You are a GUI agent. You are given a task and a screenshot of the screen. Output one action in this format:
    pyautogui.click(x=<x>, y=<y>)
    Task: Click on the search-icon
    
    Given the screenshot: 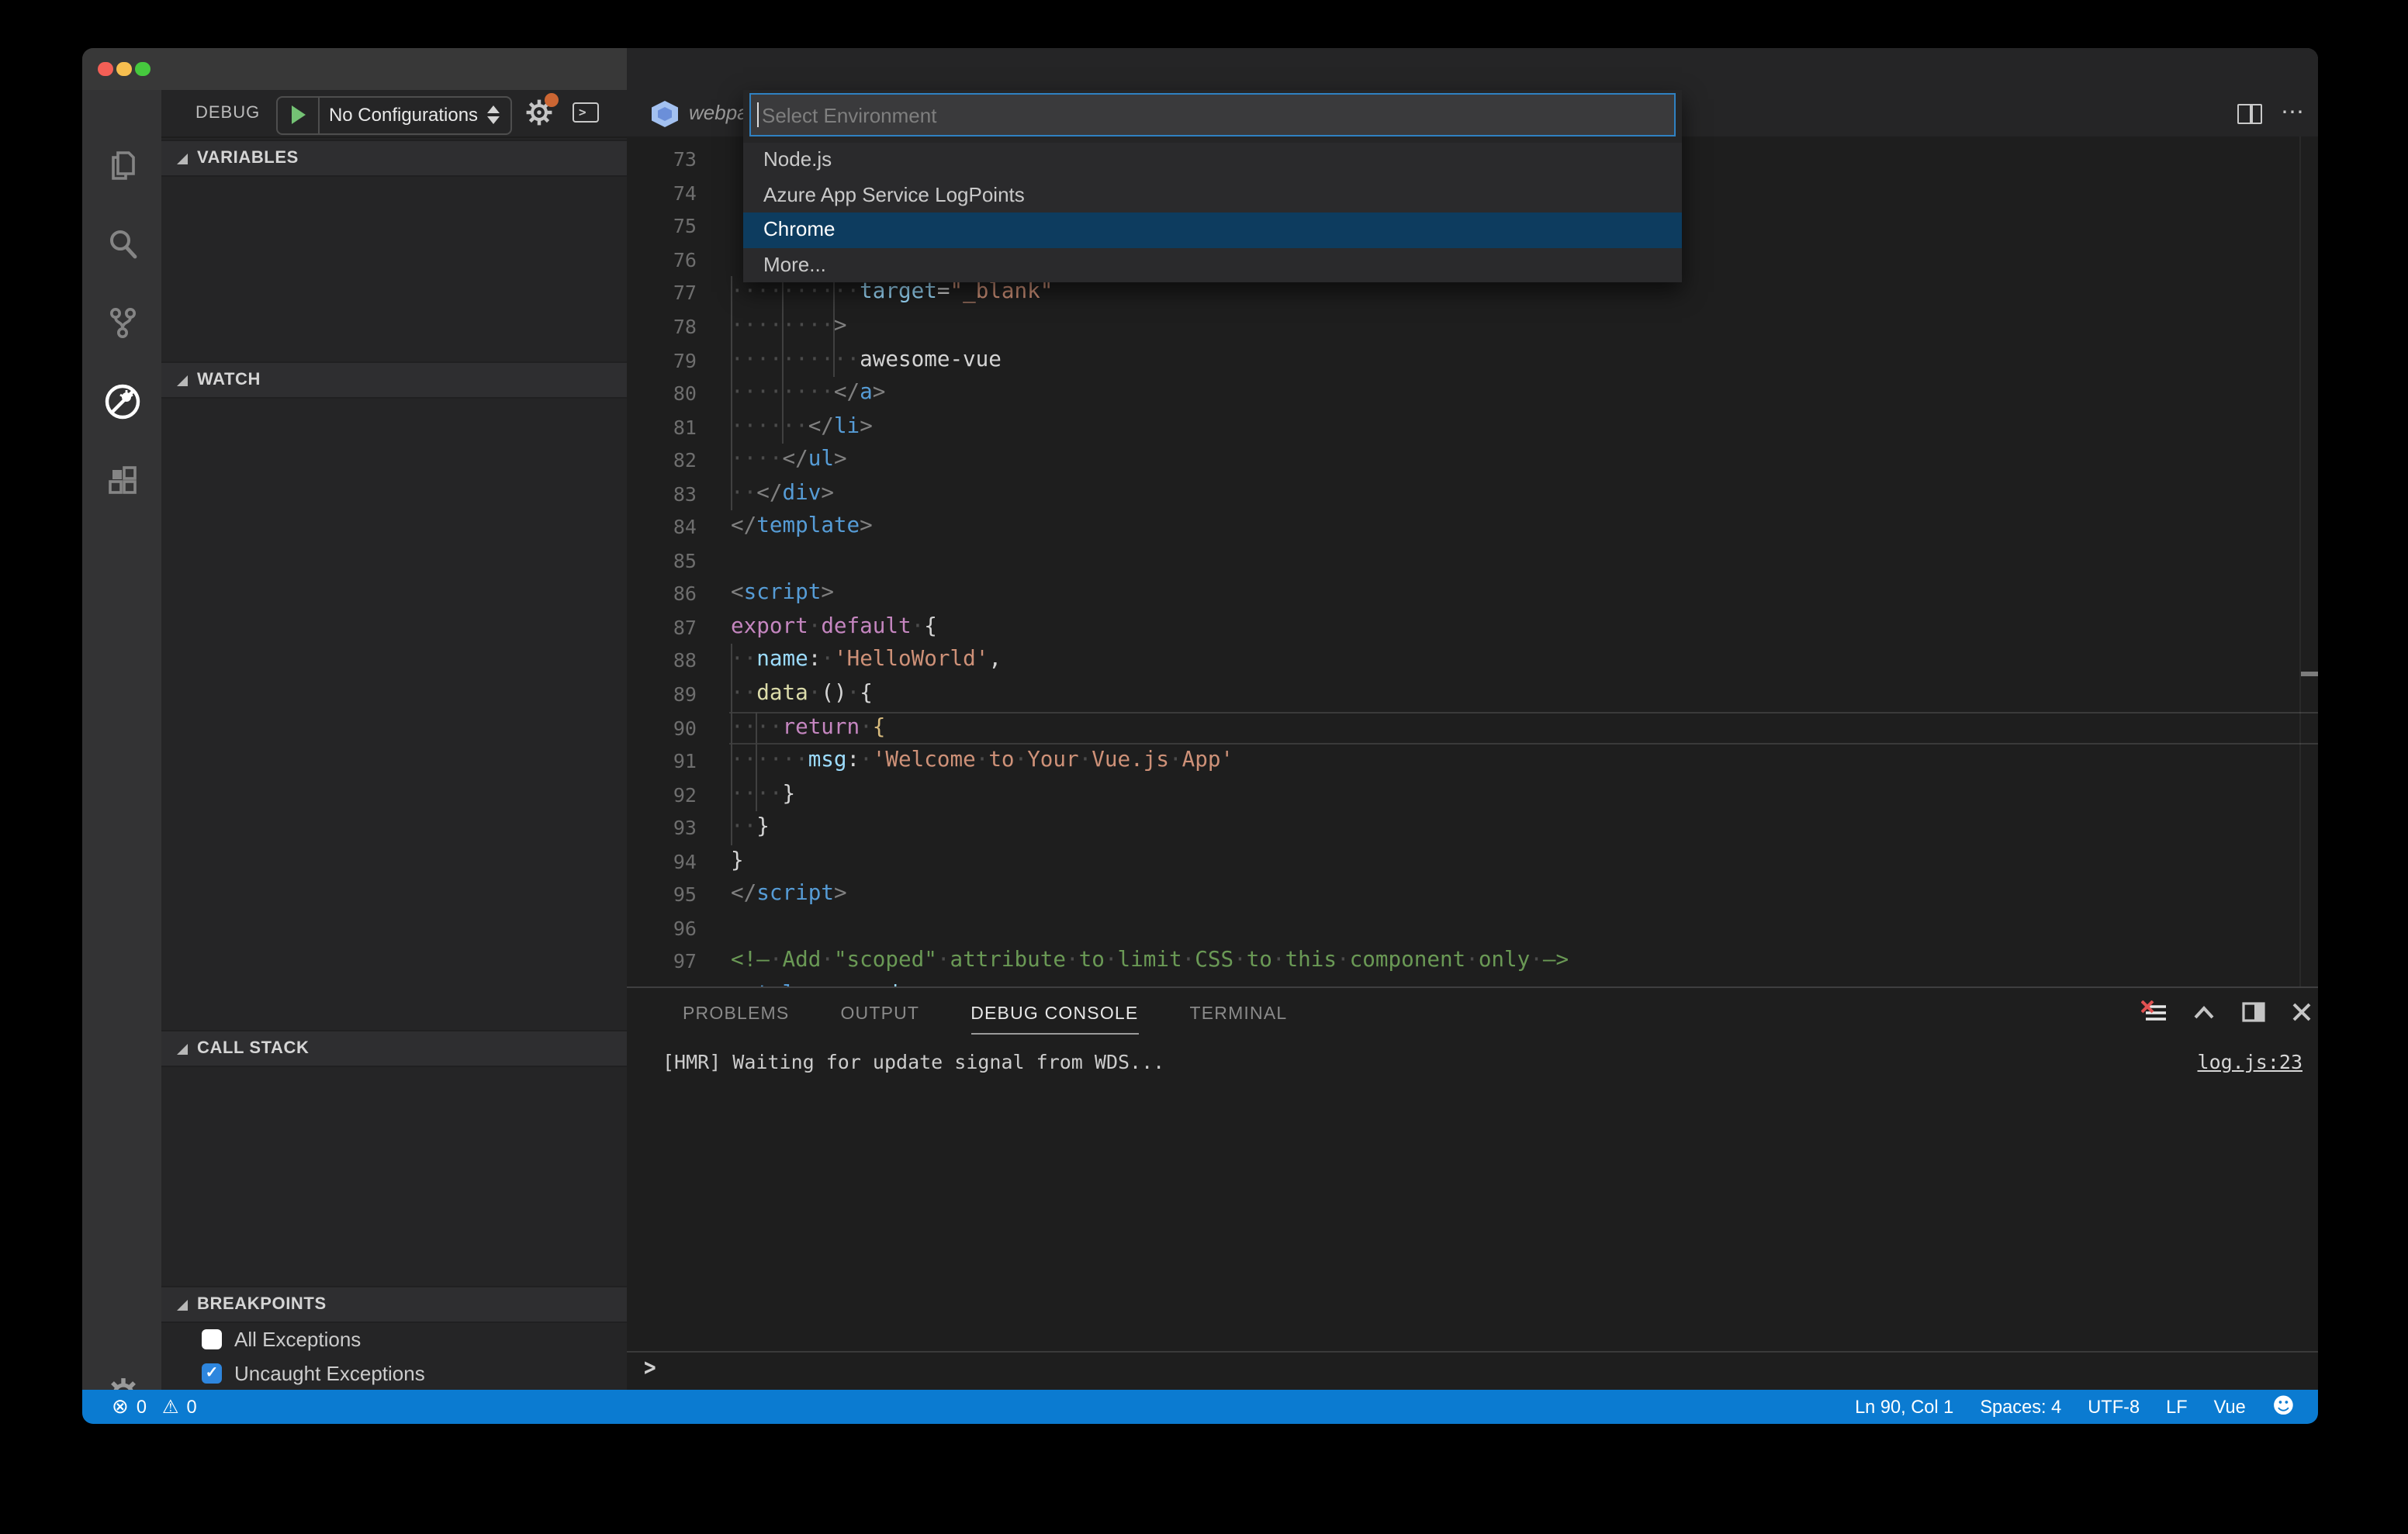 What is the action you would take?
    pyautogui.click(x=122, y=243)
    